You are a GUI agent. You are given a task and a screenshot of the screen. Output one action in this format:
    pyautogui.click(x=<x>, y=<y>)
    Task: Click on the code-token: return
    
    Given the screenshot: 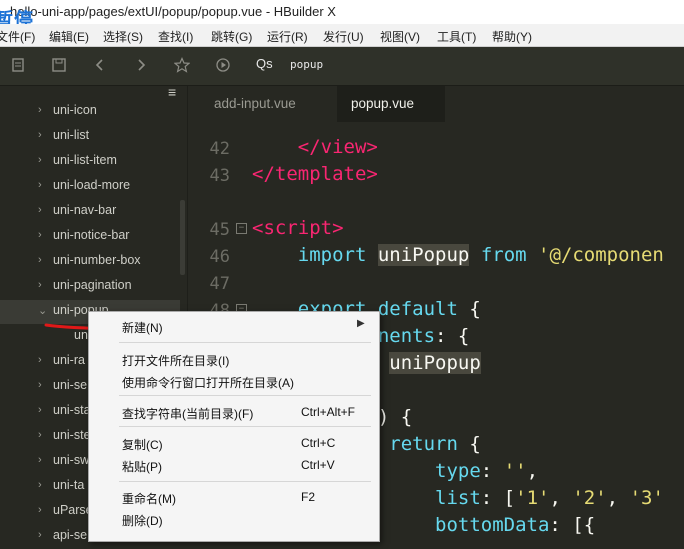 What is the action you would take?
    pyautogui.click(x=423, y=444)
    